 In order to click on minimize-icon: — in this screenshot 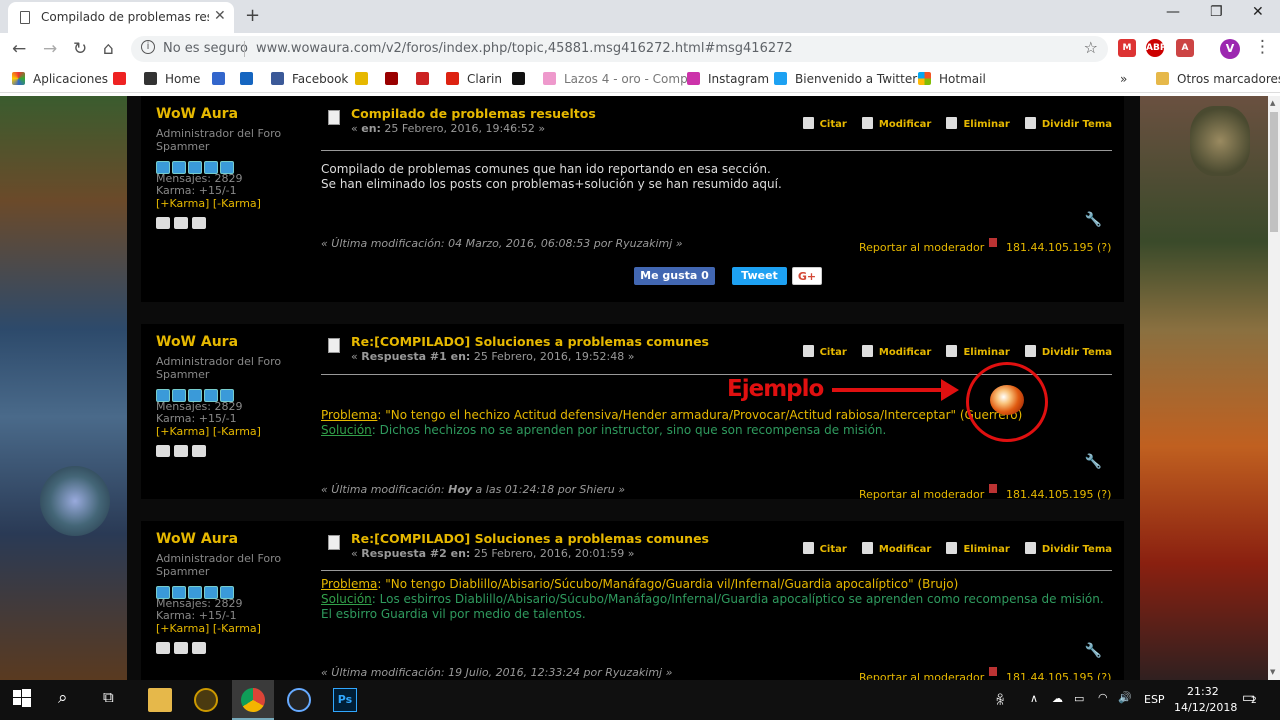, I will do `click(1173, 12)`.